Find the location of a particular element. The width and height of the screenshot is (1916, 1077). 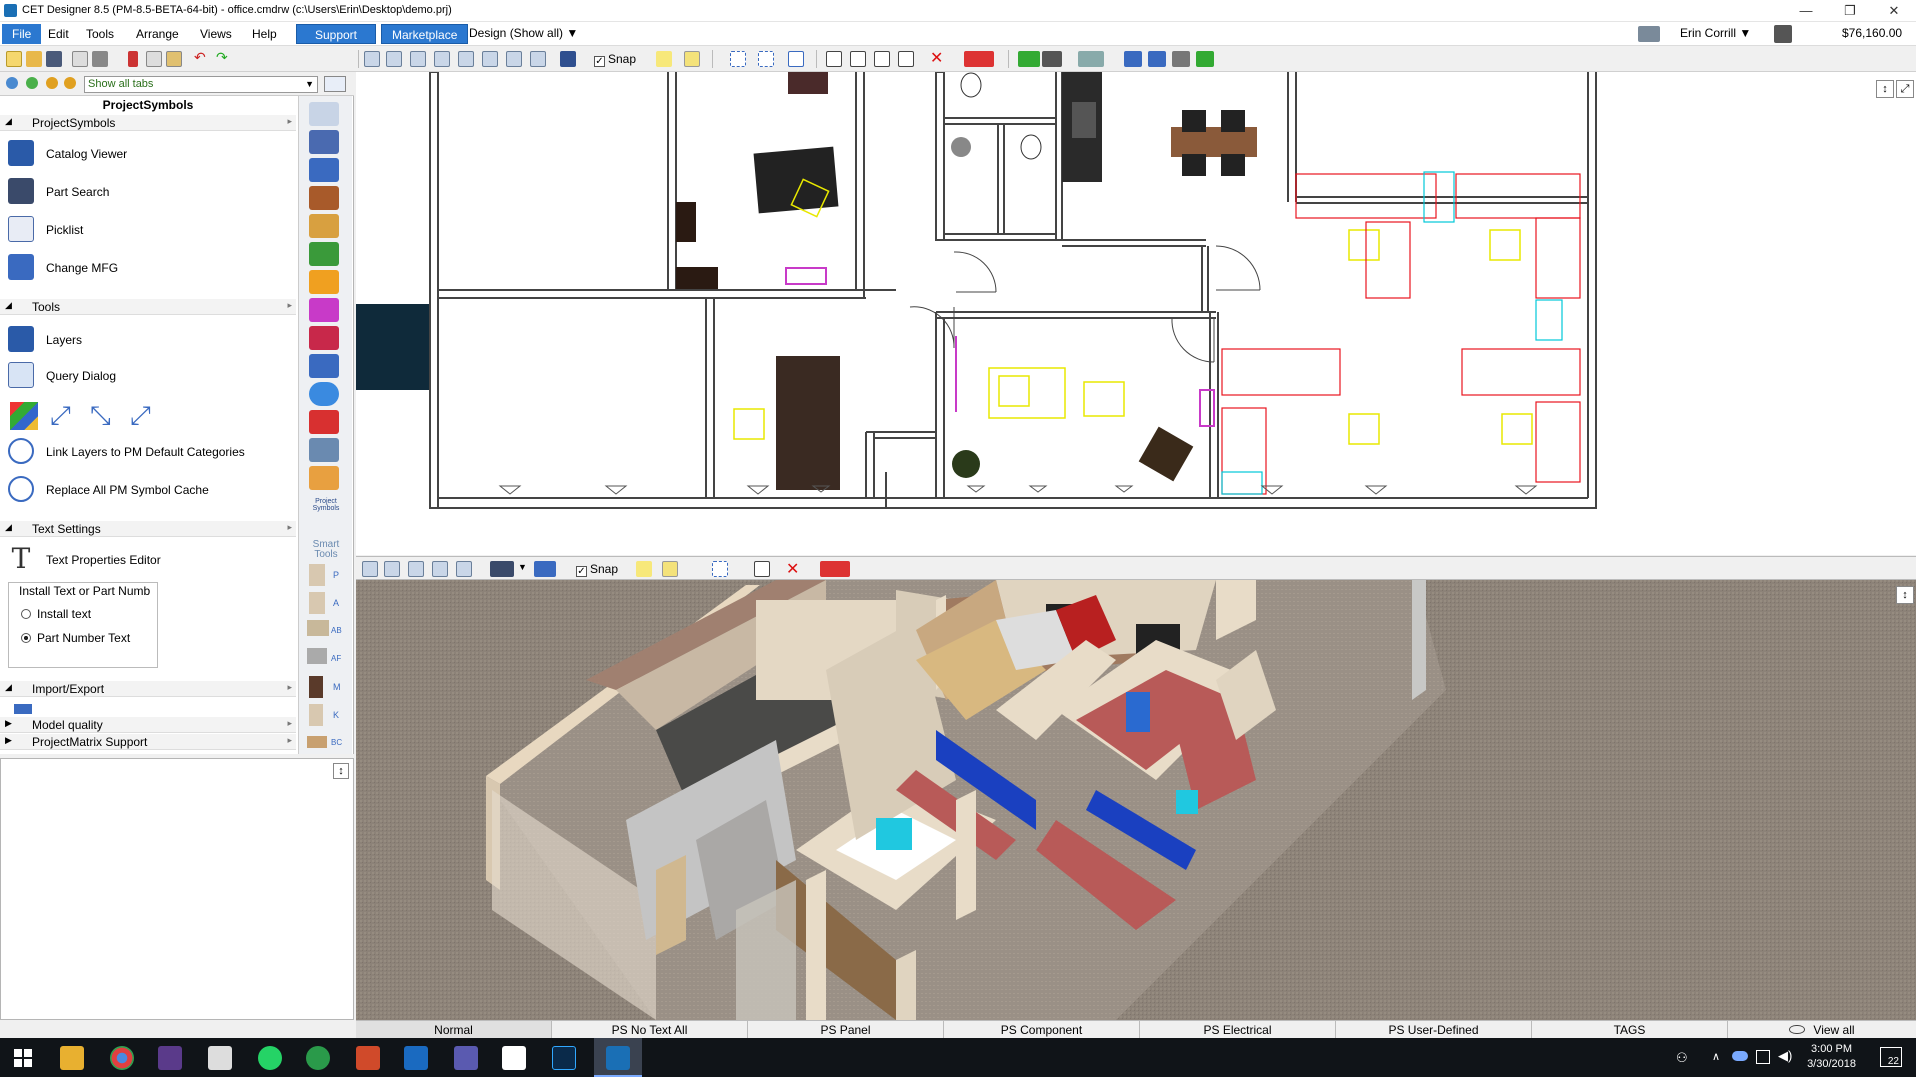

menu-views: Views is located at coordinates (216, 34).